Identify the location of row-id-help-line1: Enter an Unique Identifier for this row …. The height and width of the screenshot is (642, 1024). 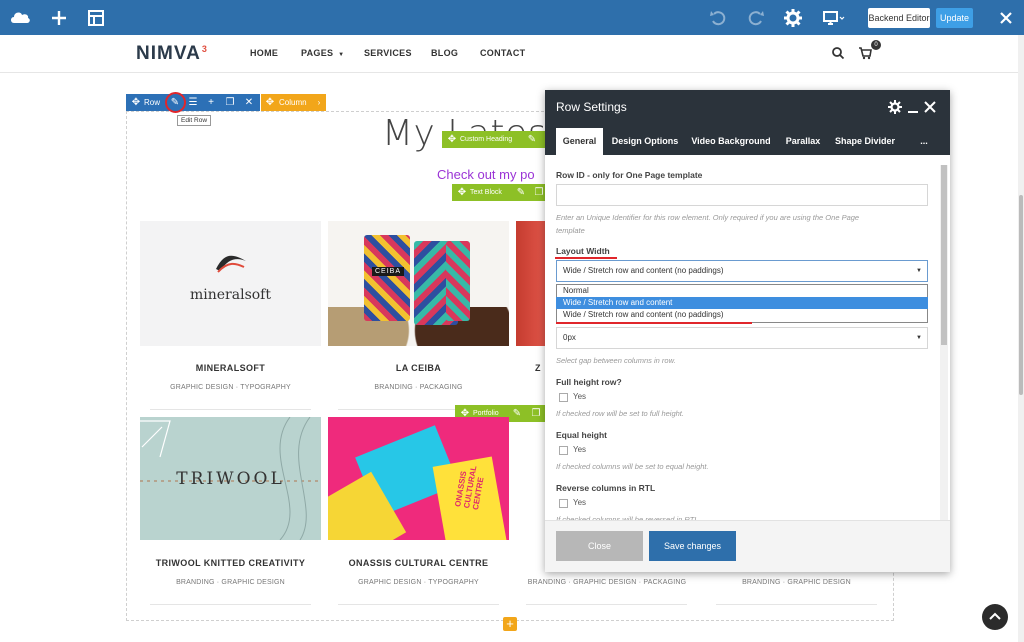
(708, 217).